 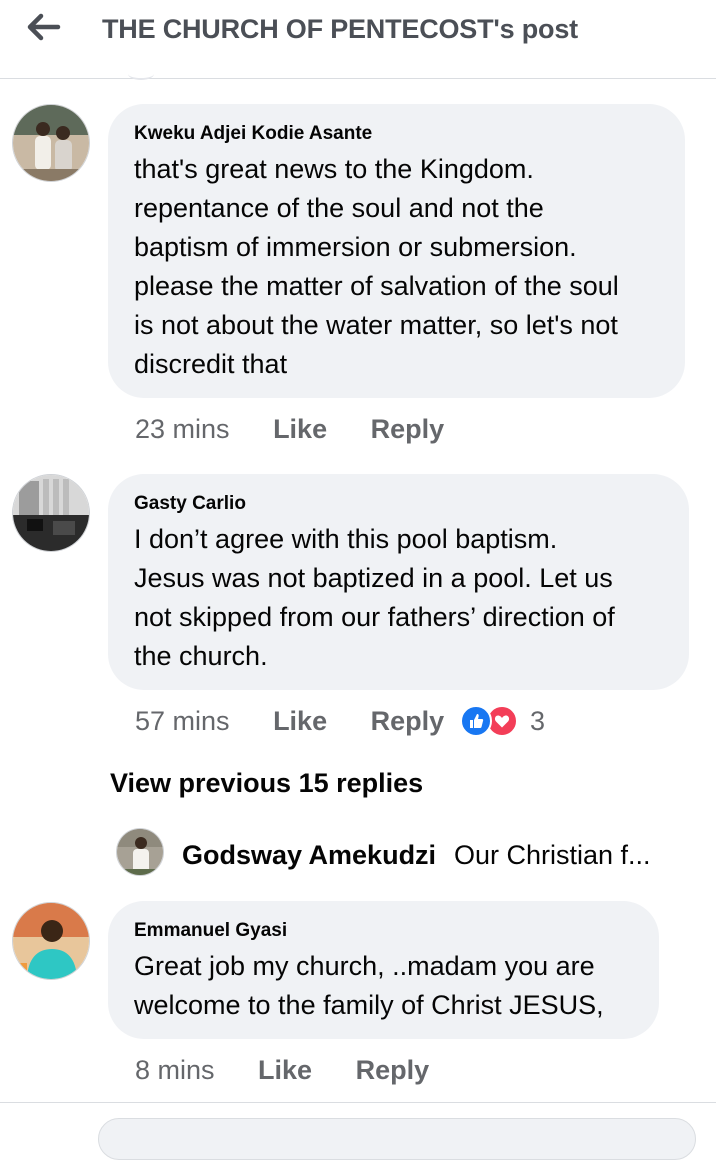 What do you see at coordinates (141, 74) in the screenshot?
I see `scroll-indicator` at bounding box center [141, 74].